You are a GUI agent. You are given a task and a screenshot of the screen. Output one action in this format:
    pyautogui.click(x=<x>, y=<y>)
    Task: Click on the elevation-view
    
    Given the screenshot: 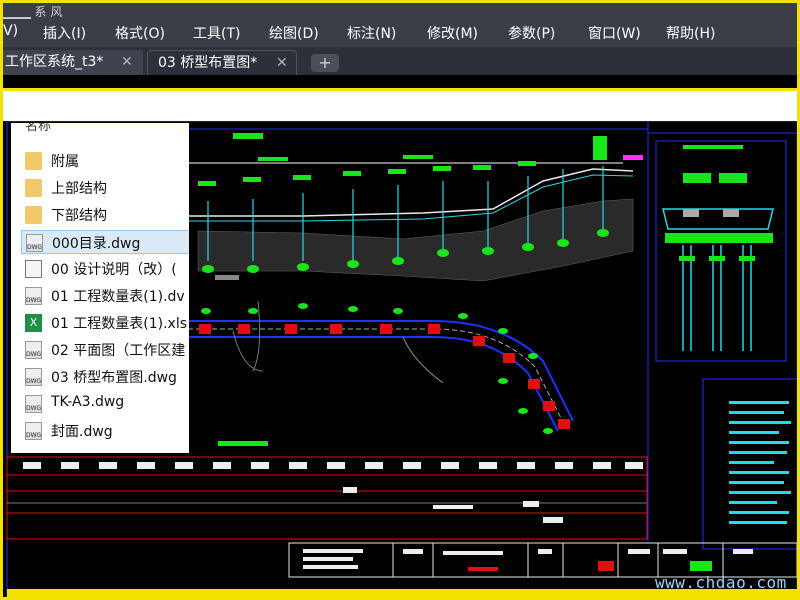 What is the action you would take?
    pyautogui.click(x=415, y=207)
    